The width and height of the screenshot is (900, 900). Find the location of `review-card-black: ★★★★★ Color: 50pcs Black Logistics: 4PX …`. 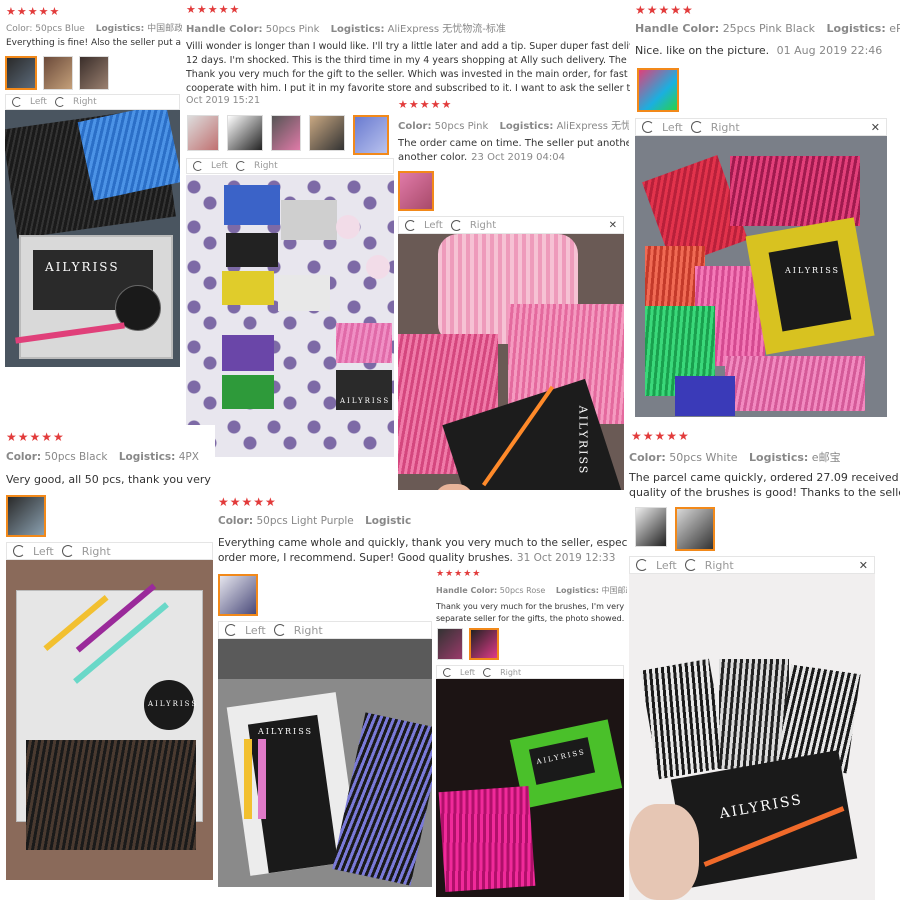

review-card-black: ★★★★★ Color: 50pcs Black Logistics: 4PX … is located at coordinates (107, 662).